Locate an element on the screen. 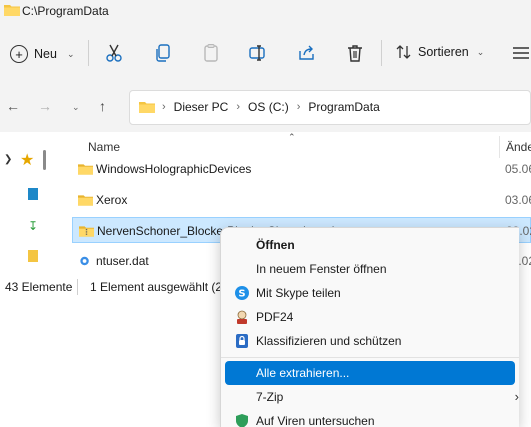  selection-indicator is located at coordinates (44, 160).